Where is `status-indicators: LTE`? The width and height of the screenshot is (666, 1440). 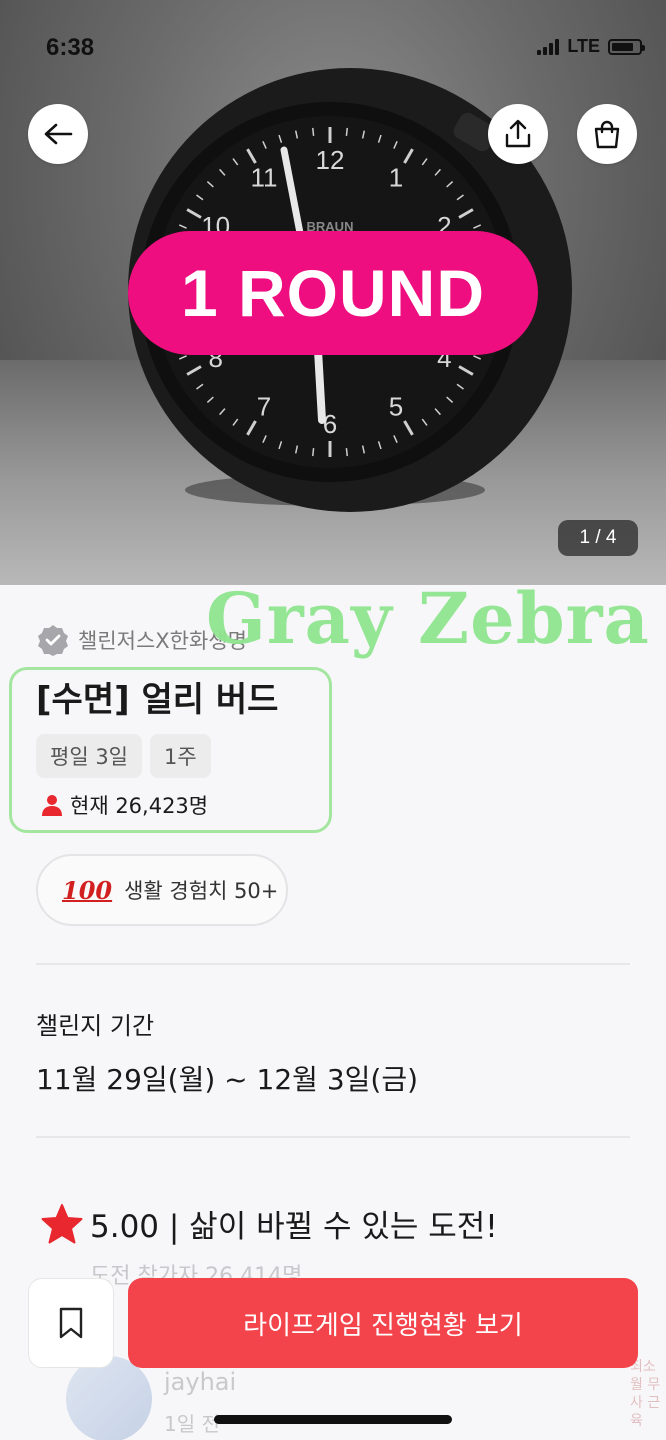
status-indicators: LTE is located at coordinates (591, 46).